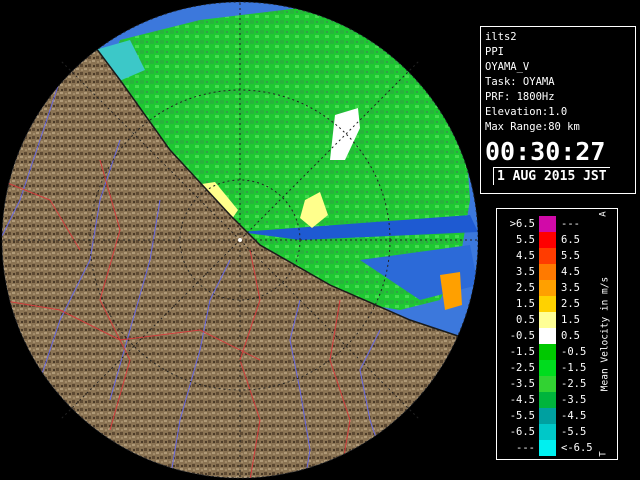  Describe the element at coordinates (545, 151) in the screenshot. I see `scan-time: 00:30:27` at that location.